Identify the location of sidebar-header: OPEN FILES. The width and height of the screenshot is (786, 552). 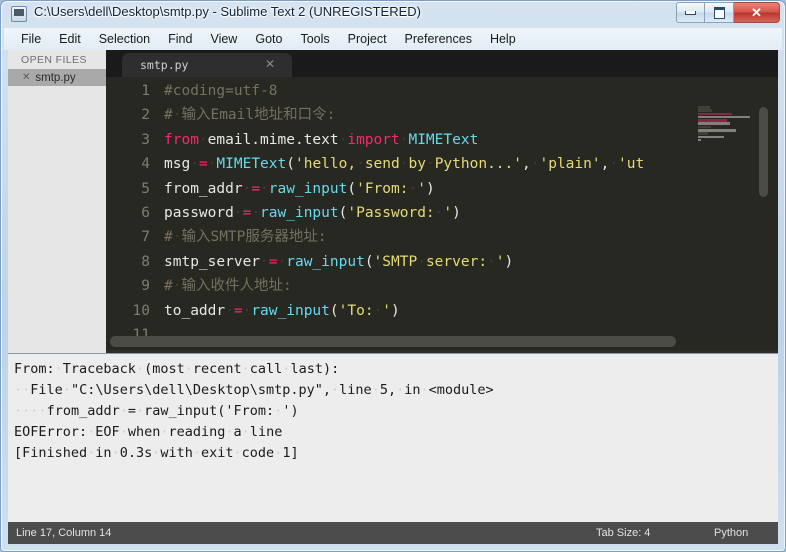
(54, 60).